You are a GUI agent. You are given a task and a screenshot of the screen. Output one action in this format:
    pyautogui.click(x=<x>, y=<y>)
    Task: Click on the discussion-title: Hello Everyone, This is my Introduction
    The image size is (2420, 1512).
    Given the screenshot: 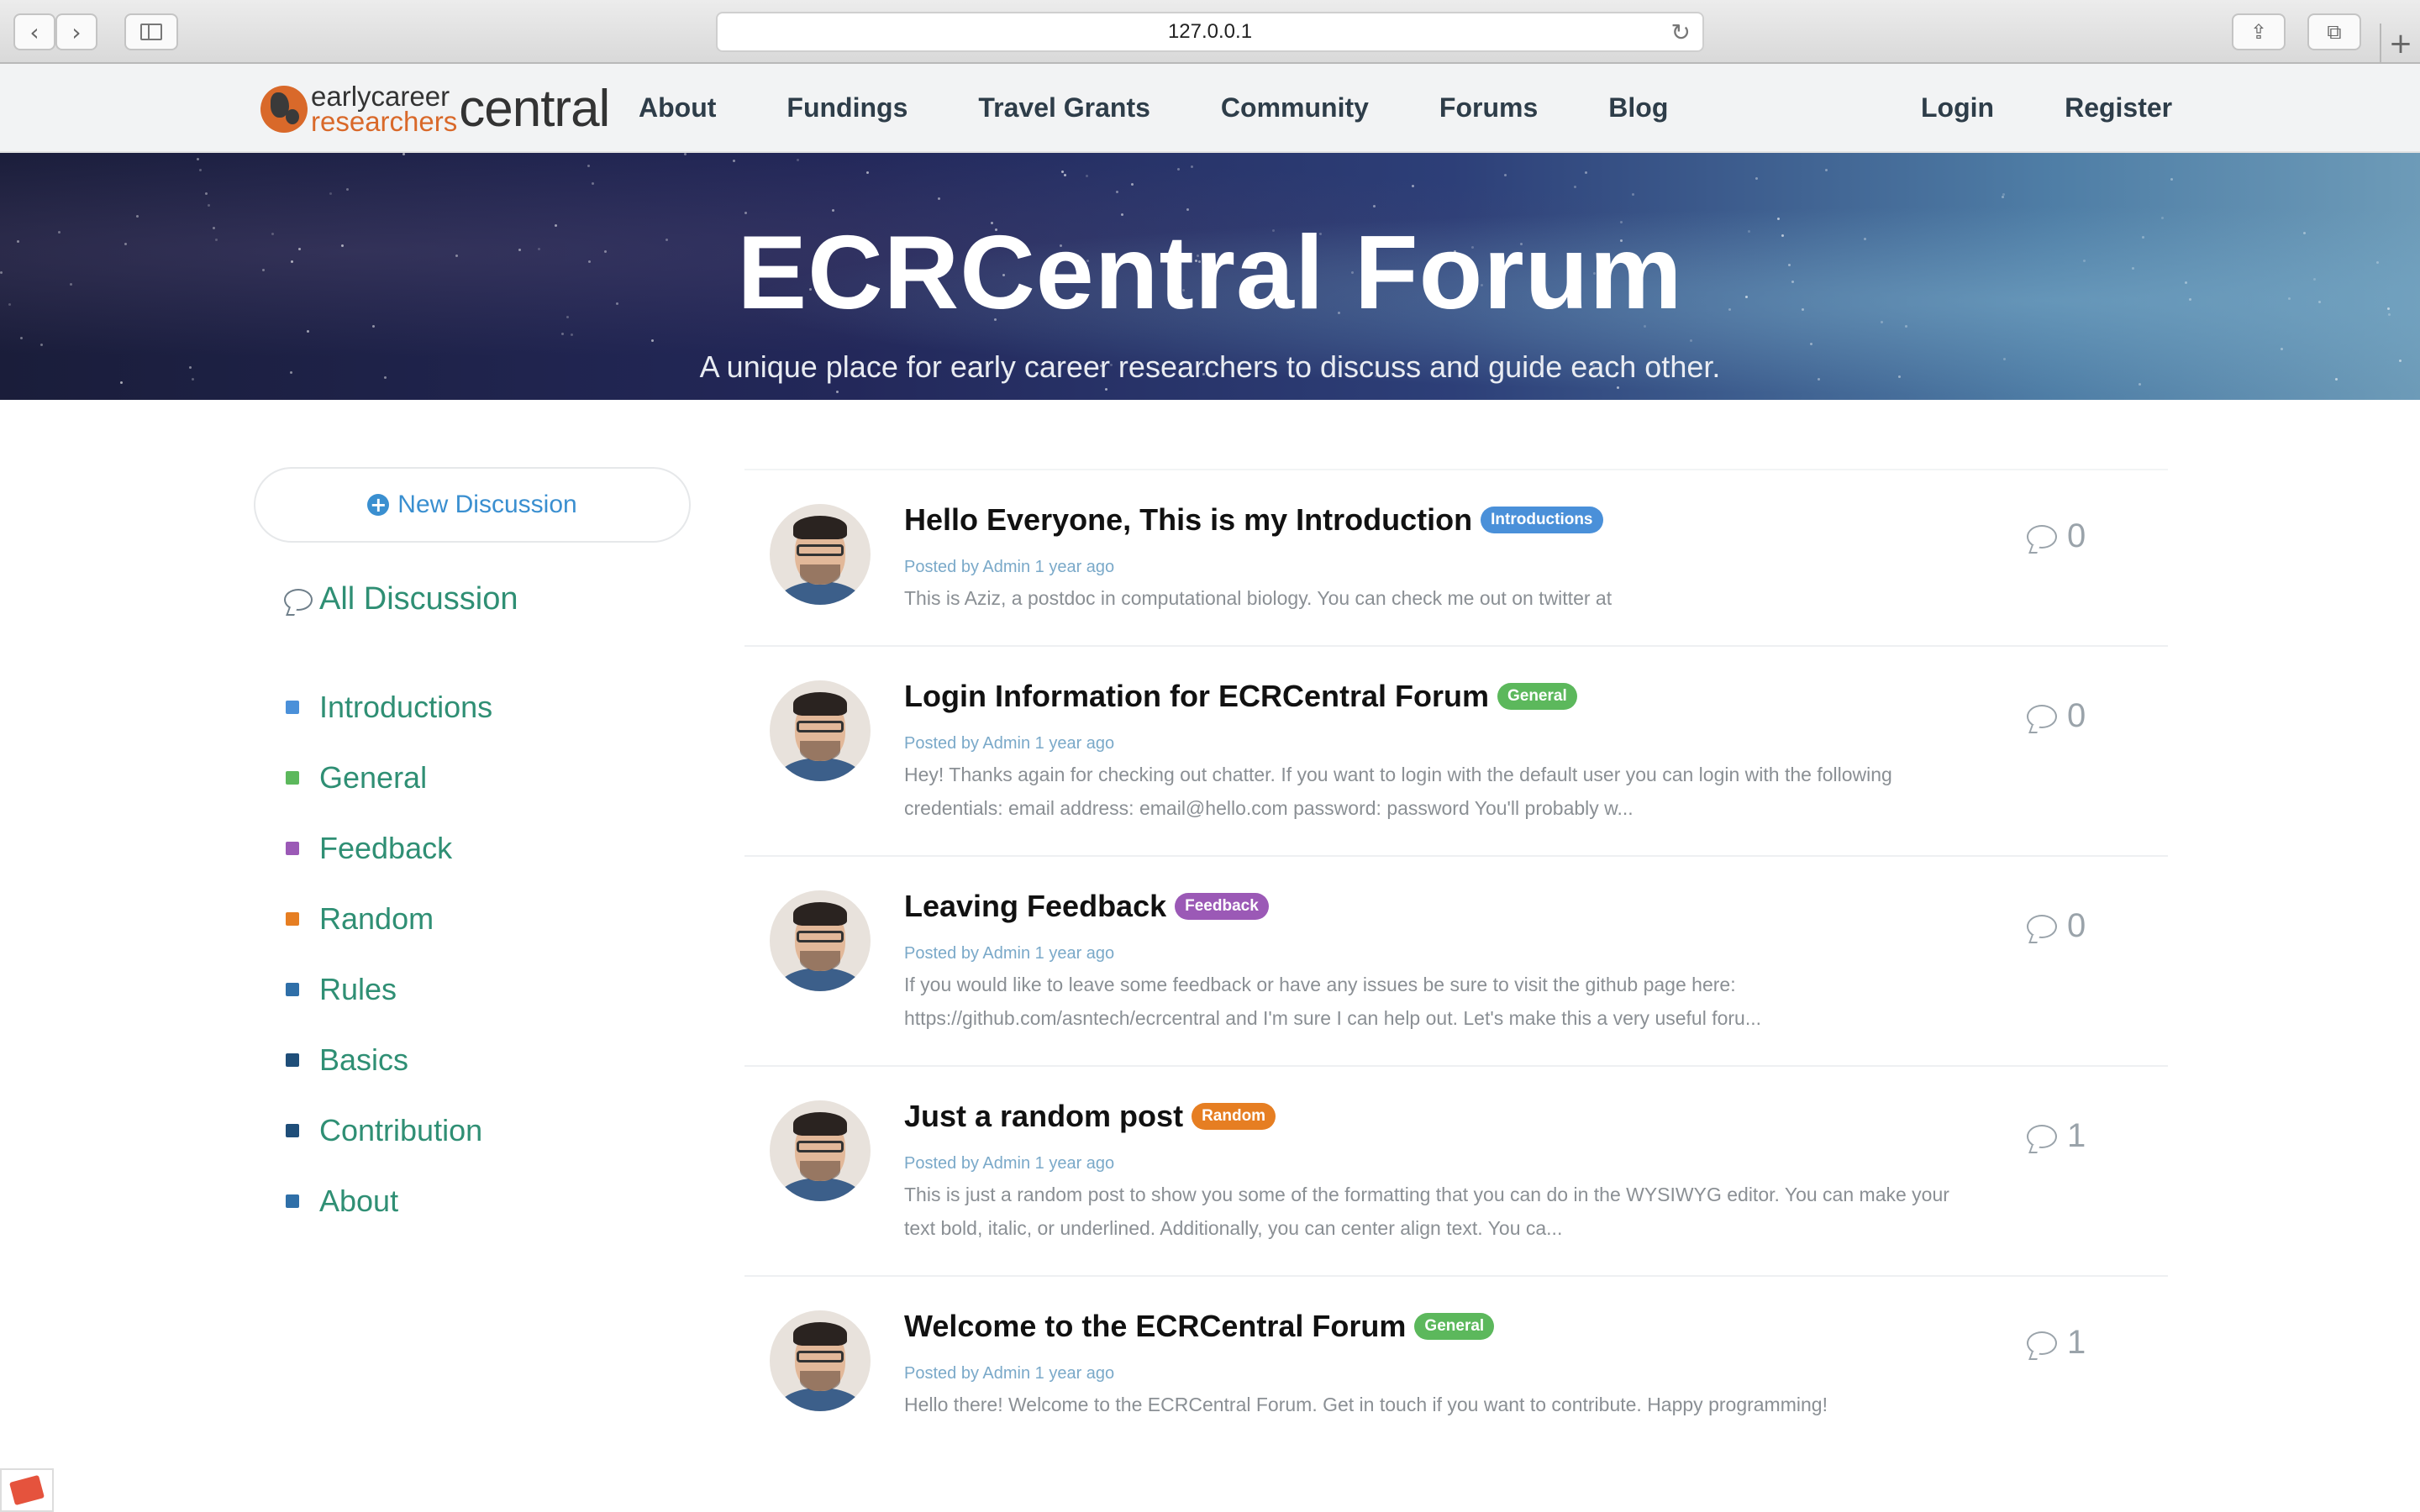 What is the action you would take?
    pyautogui.click(x=1188, y=520)
    